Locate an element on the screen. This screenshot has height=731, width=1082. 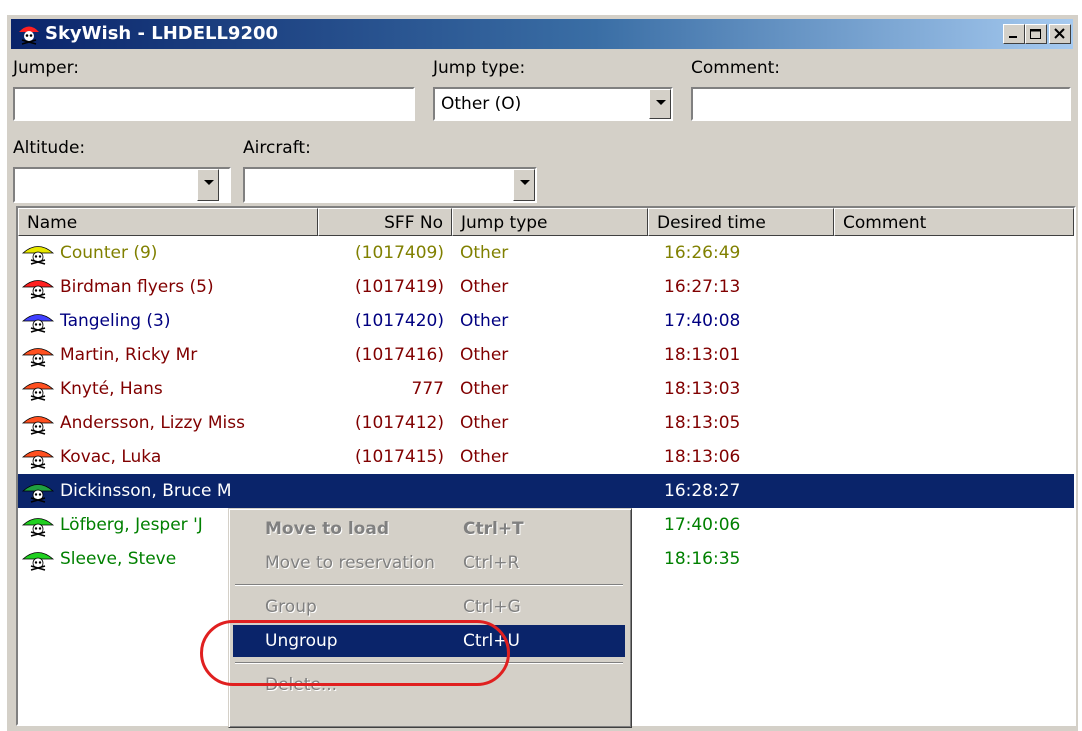
table-row: Dickinsson, Bruce M 16:28:27 is located at coordinates (546, 491).